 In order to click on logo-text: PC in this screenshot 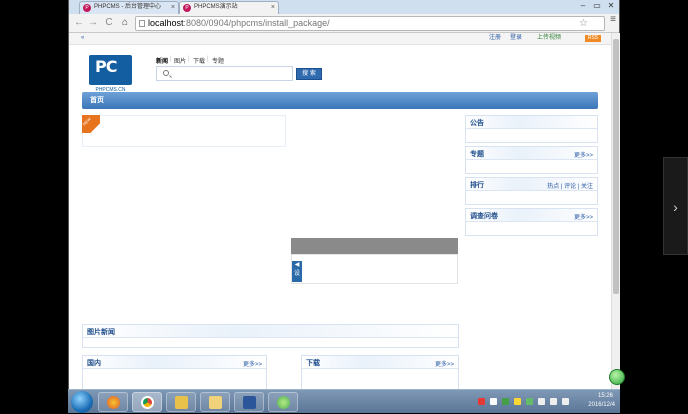, I will do `click(106, 66)`.